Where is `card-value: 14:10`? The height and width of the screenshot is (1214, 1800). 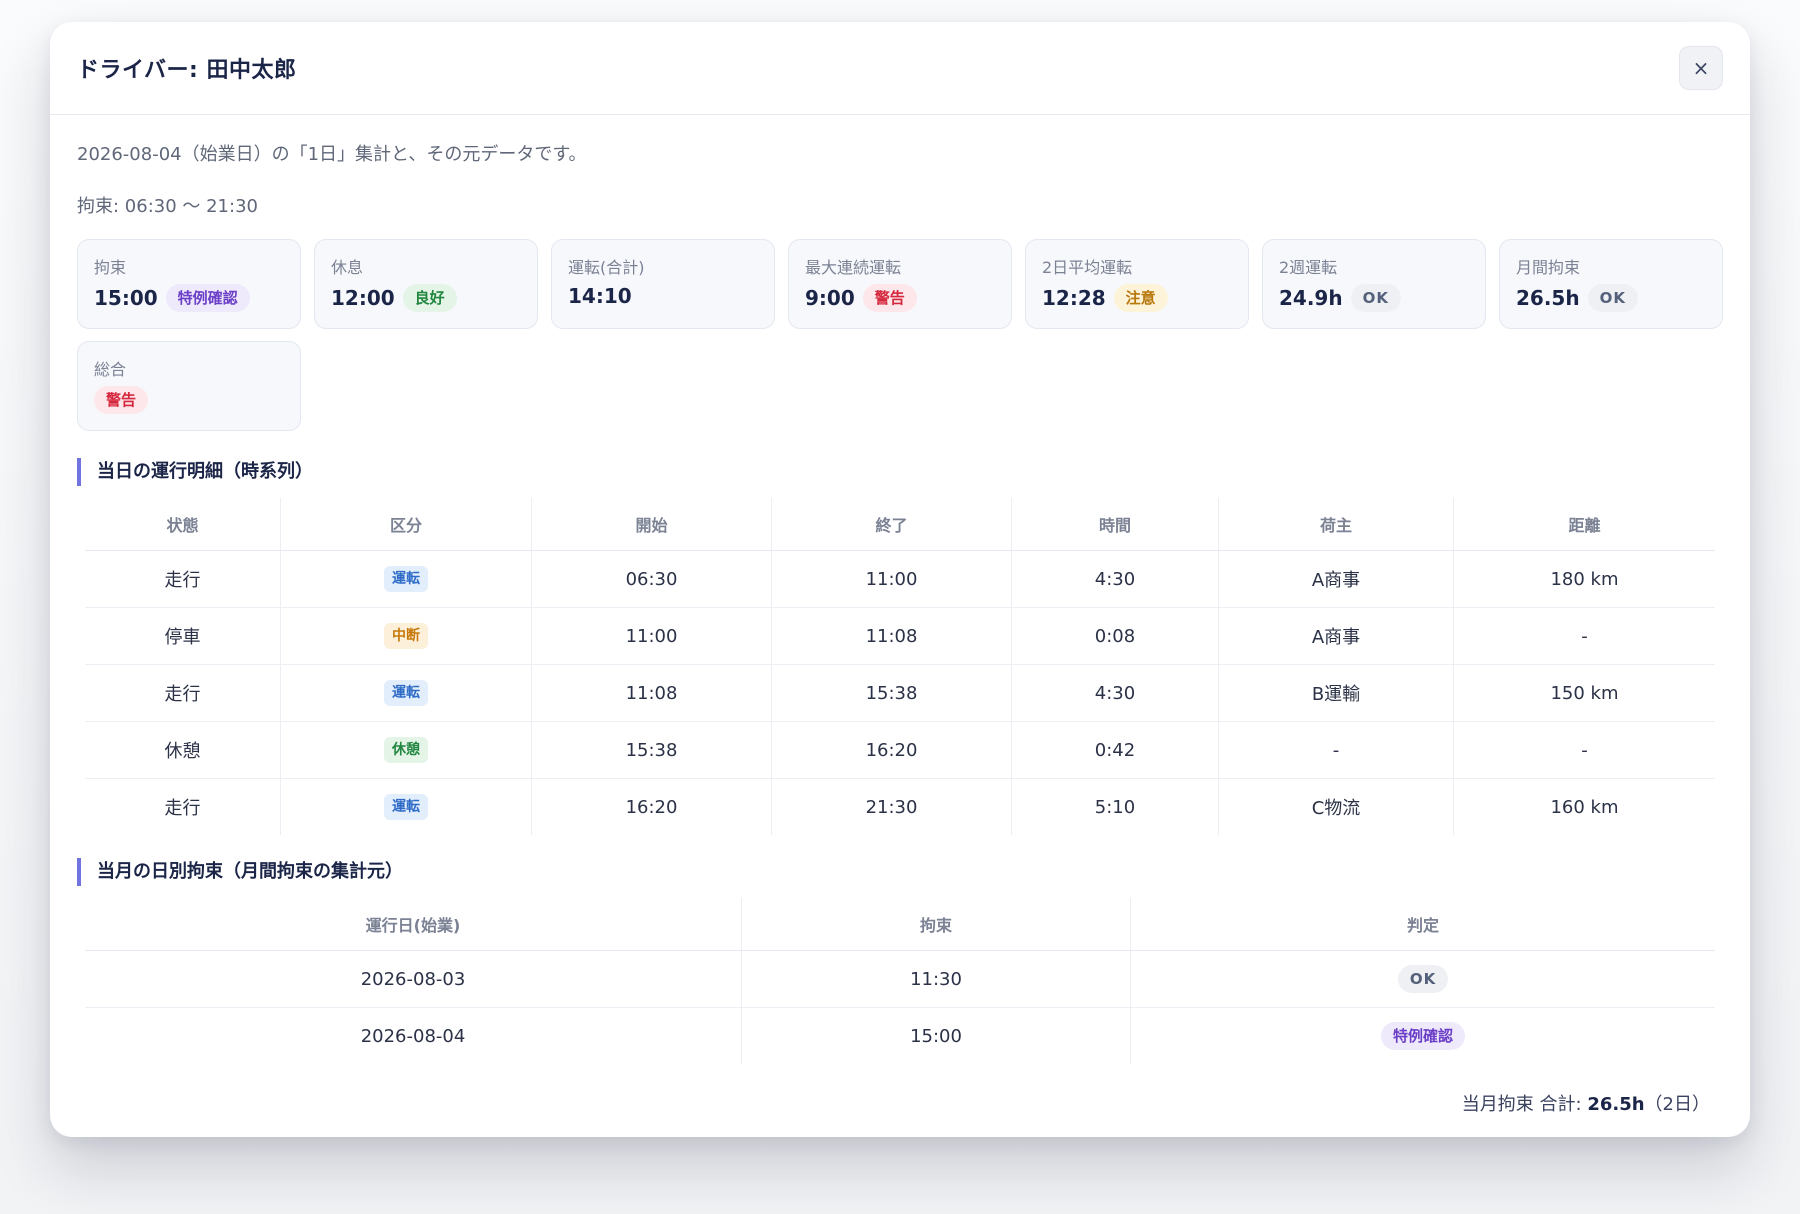 card-value: 14:10 is located at coordinates (600, 296).